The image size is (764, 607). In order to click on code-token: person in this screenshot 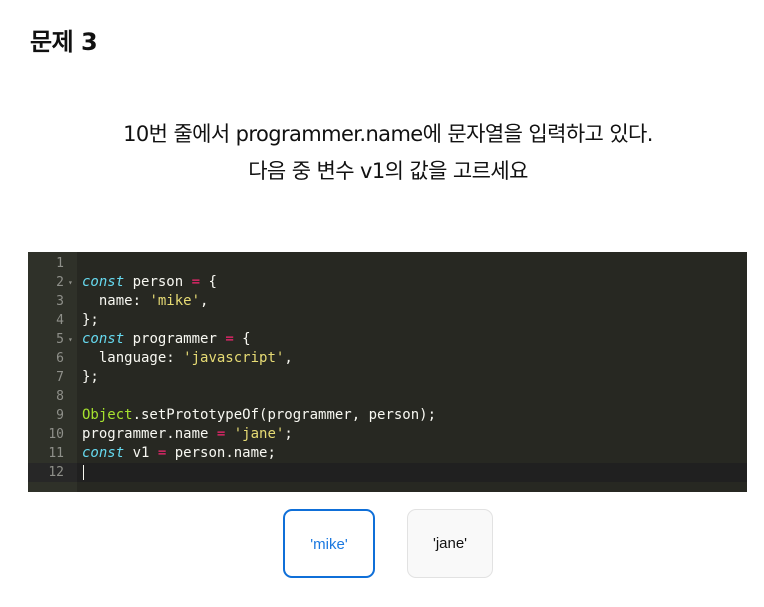, I will do `click(158, 282)`.